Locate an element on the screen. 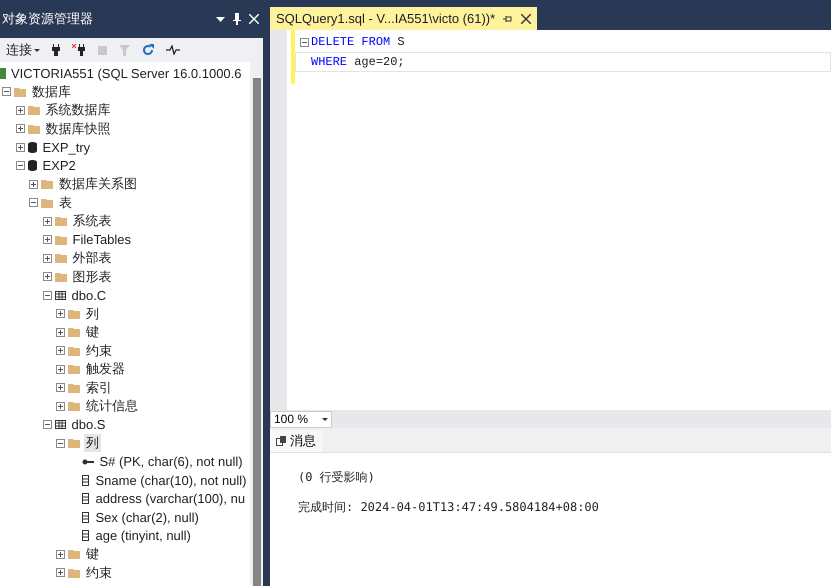  tree-item: 数据库关系图 is located at coordinates (98, 184).